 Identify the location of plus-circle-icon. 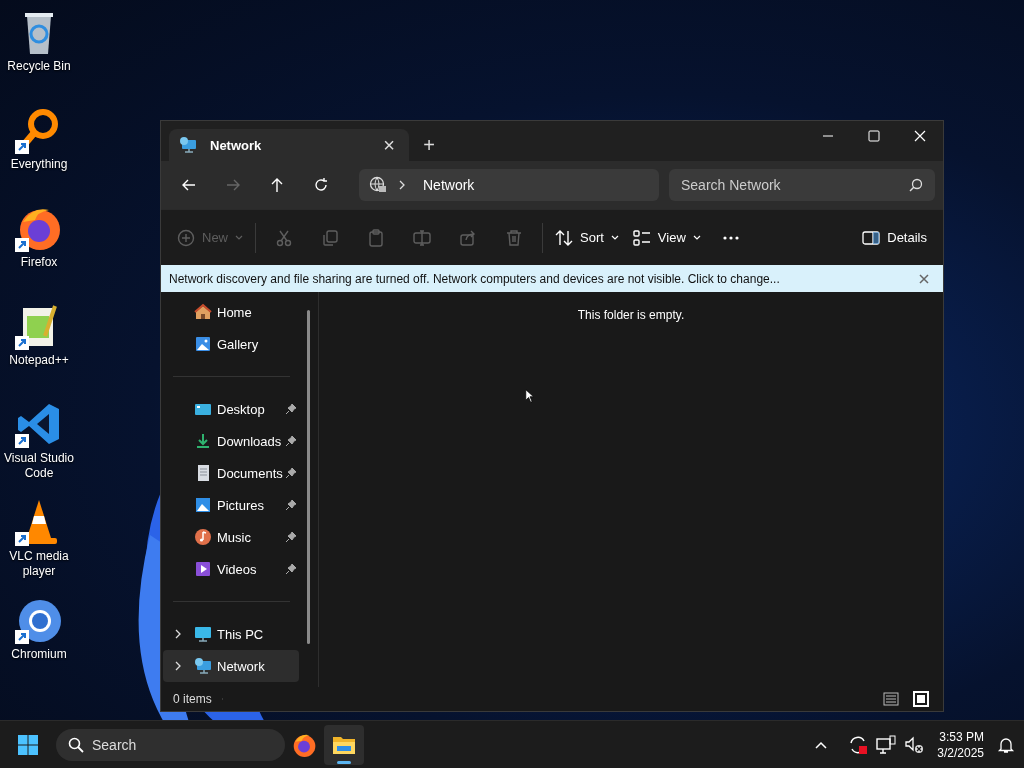
(186, 237).